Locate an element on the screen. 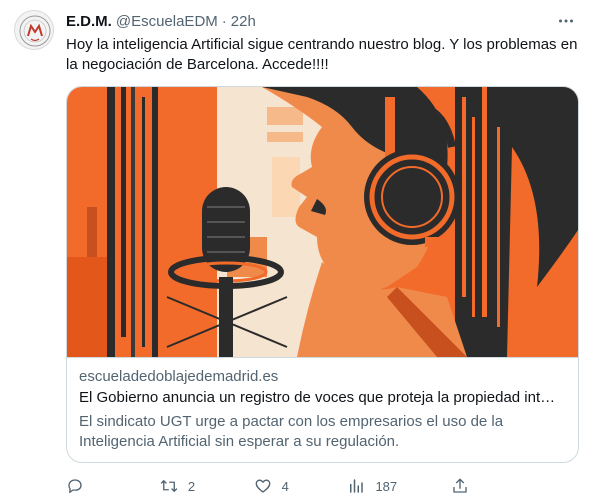  views-count: 187 is located at coordinates (386, 486).